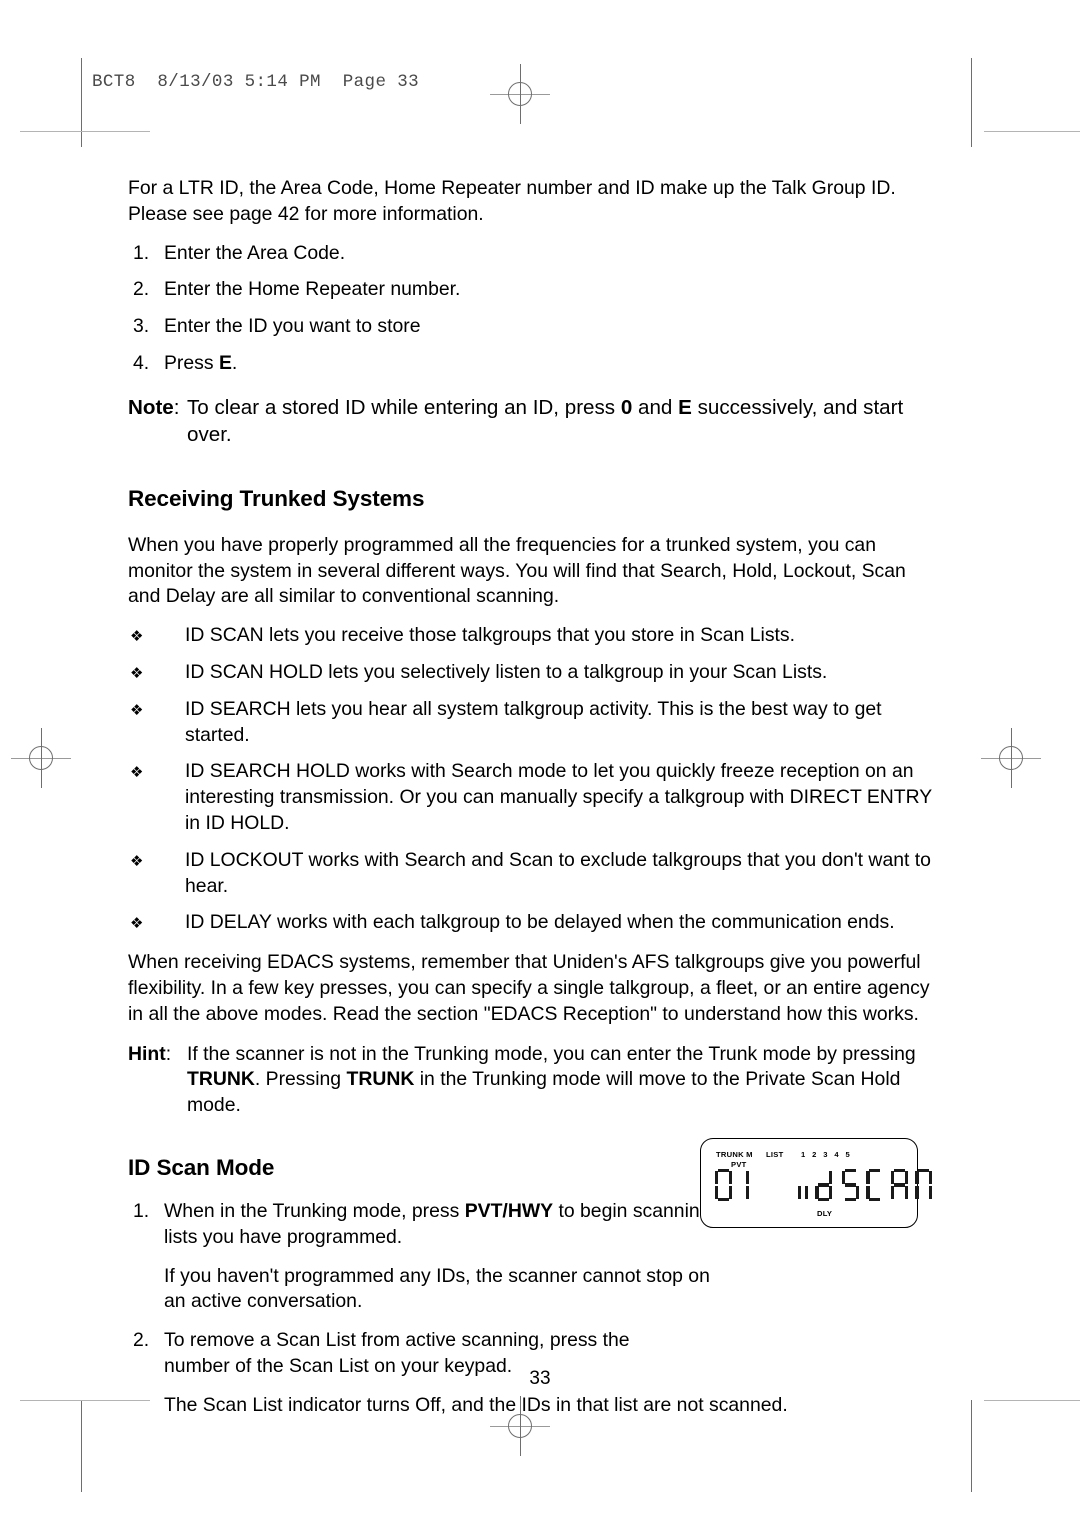  What do you see at coordinates (292, 326) in the screenshot?
I see `list-item-text: Enter the ID you want to store` at bounding box center [292, 326].